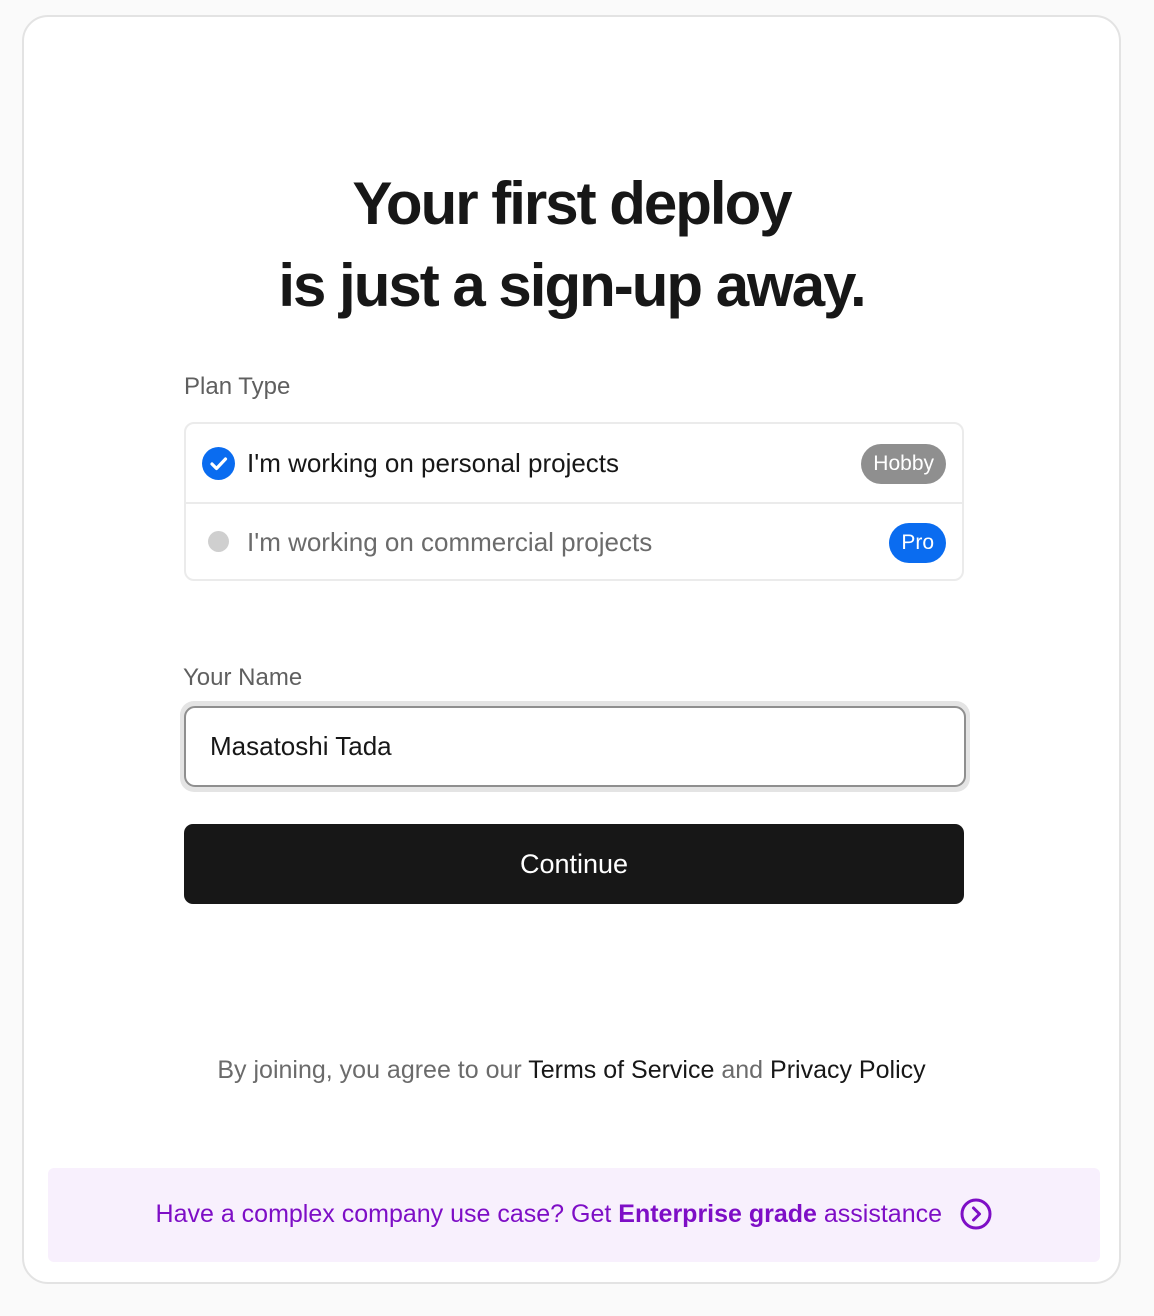  What do you see at coordinates (883, 1213) in the screenshot?
I see `enterprise-suffix: assistance` at bounding box center [883, 1213].